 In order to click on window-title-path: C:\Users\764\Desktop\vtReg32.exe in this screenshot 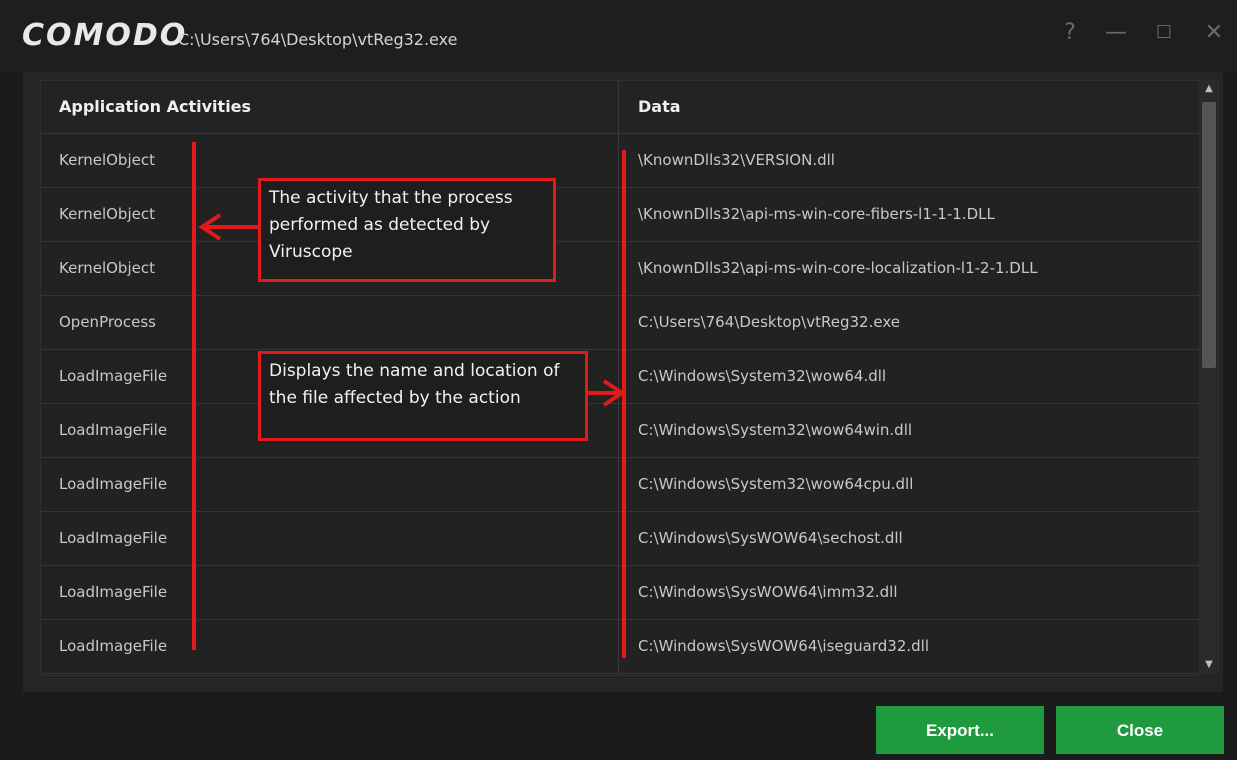, I will do `click(318, 39)`.